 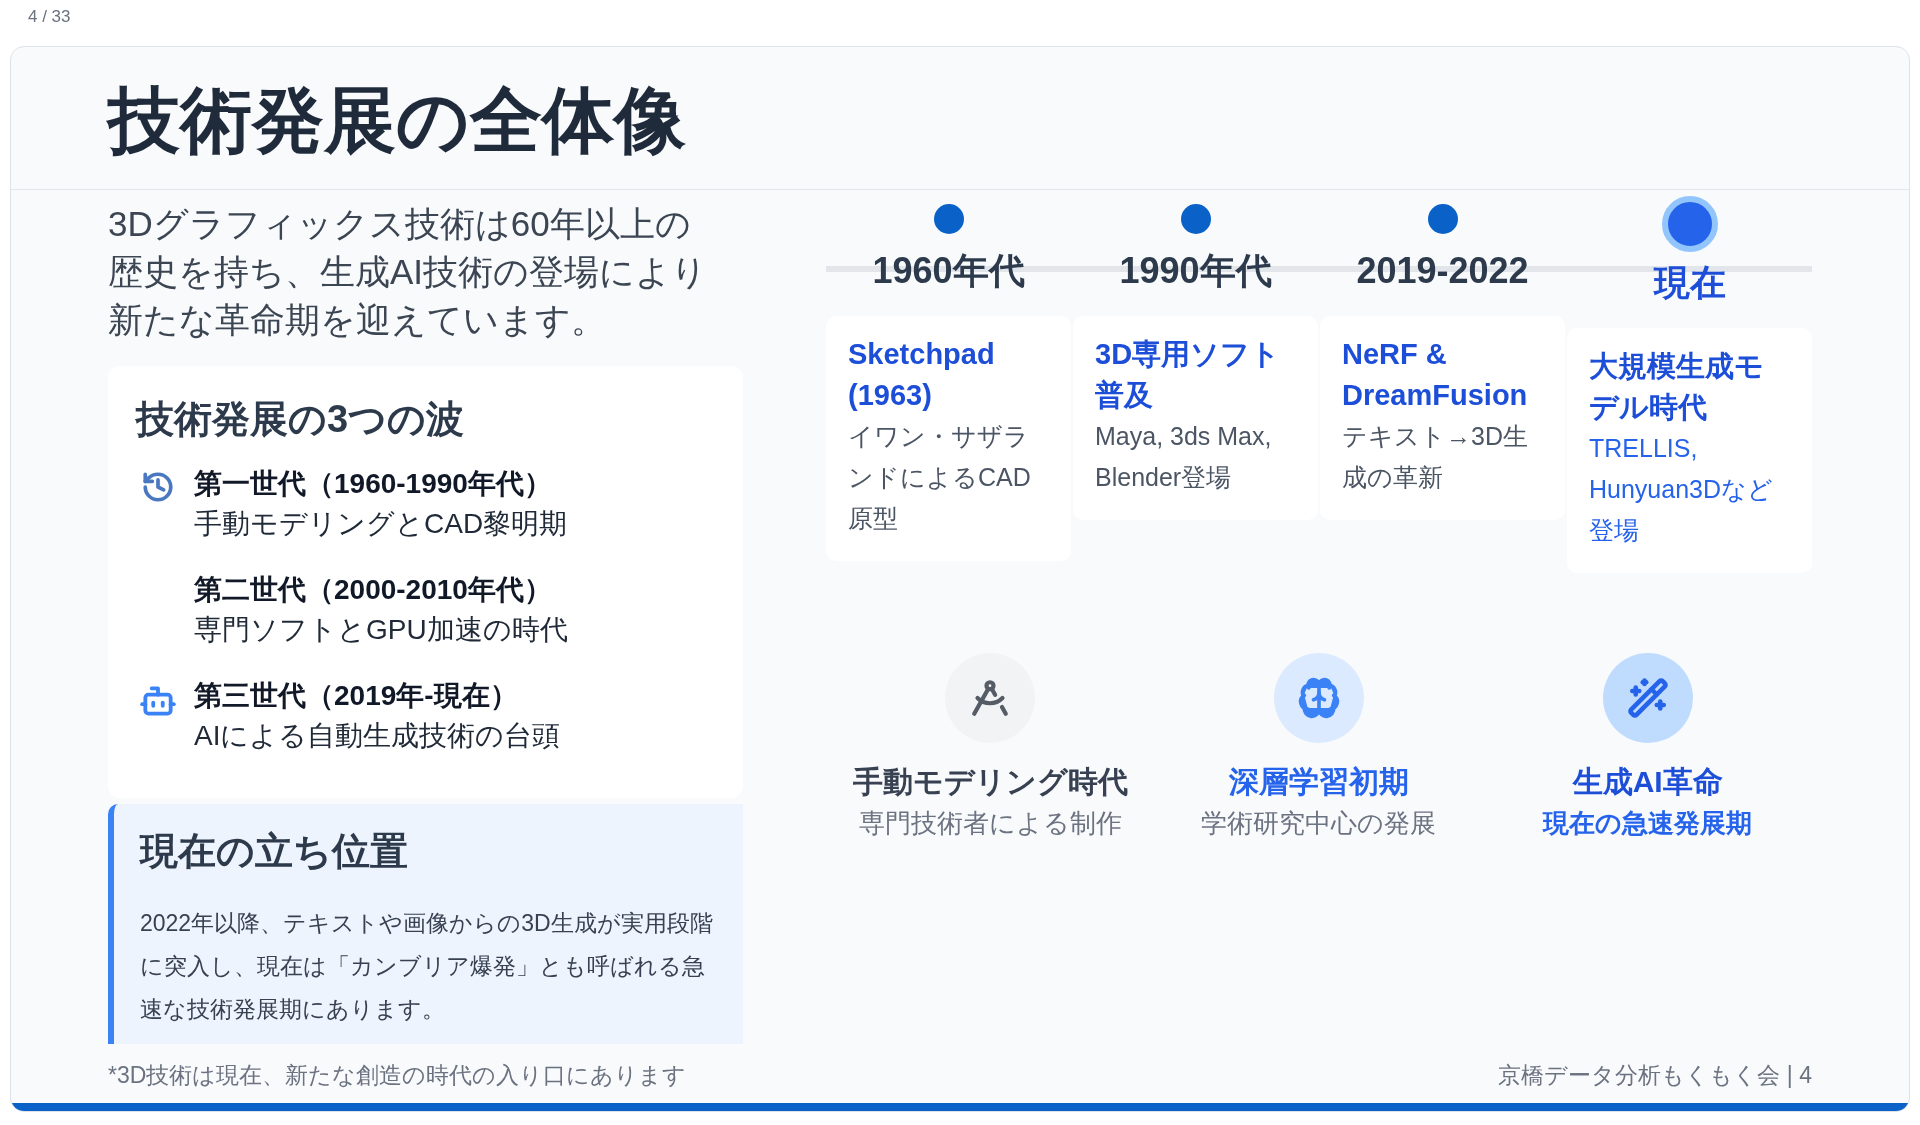 What do you see at coordinates (373, 590) in the screenshot?
I see `wave-title: 第二世代（2000-2010年代）` at bounding box center [373, 590].